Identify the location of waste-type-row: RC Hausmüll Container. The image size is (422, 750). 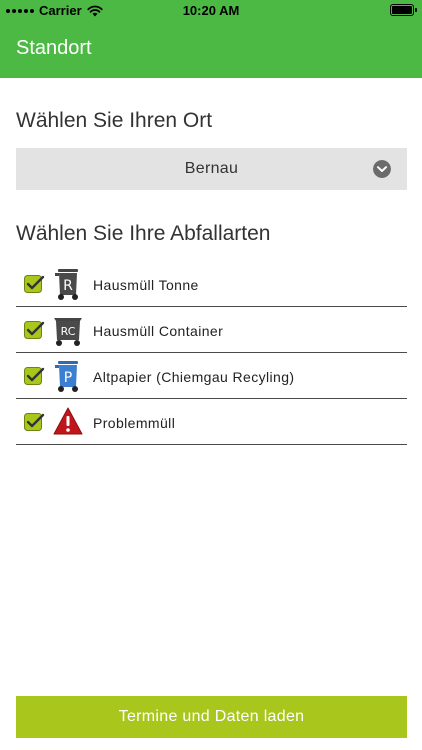
(211, 330).